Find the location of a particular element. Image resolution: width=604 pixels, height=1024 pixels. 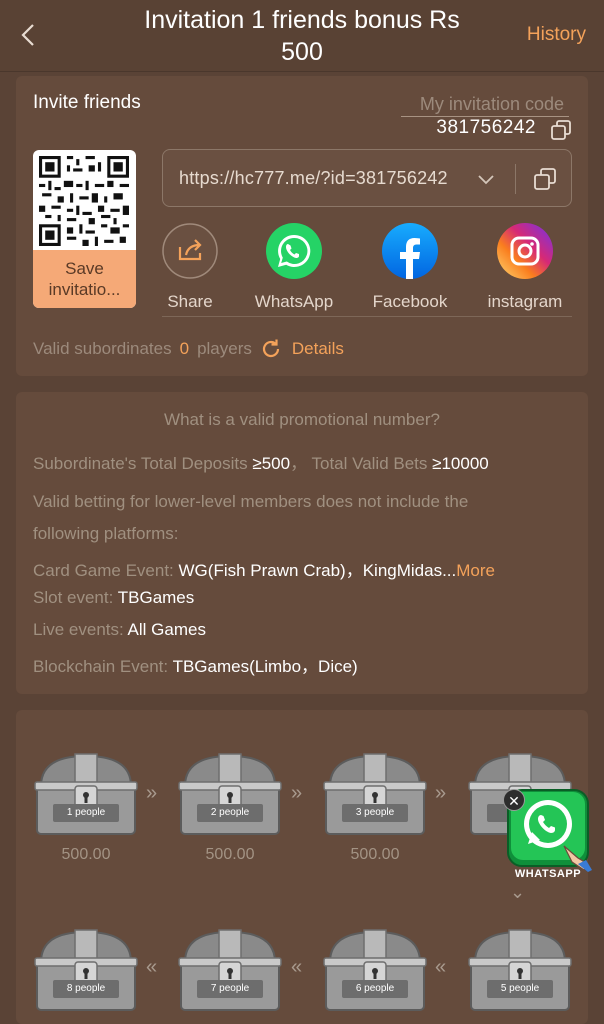

blockchain-event-row: Blockchain Event: TBGames(Limbo，Dice) is located at coordinates (195, 664).